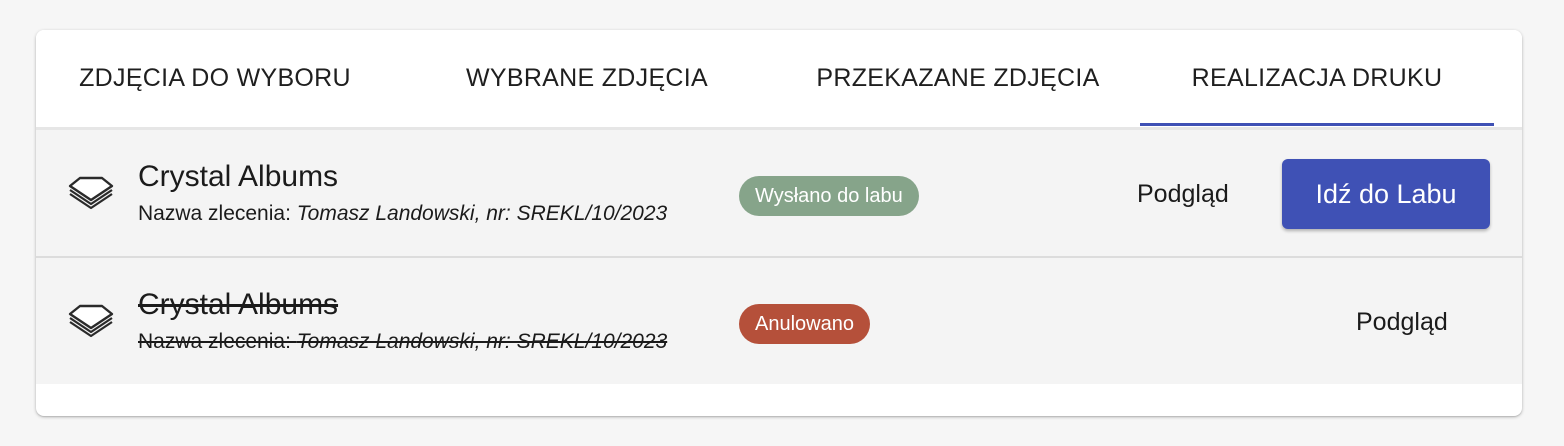  Describe the element at coordinates (215, 78) in the screenshot. I see `tab-photos-to-choose: ZDJĘCIA DO WYBORU` at that location.